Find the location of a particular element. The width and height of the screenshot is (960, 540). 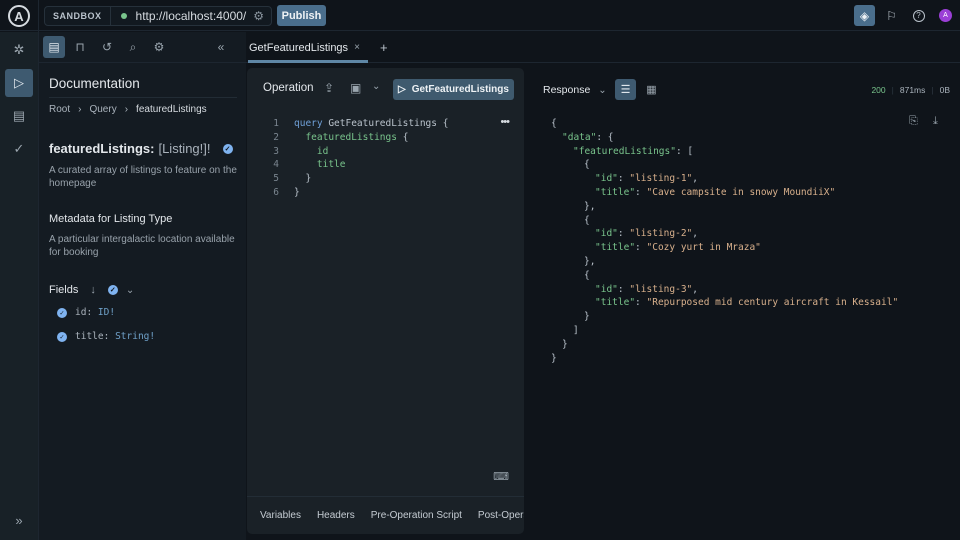

response-line: "title": "Cozy yurt in Mraza" is located at coordinates (678, 248).